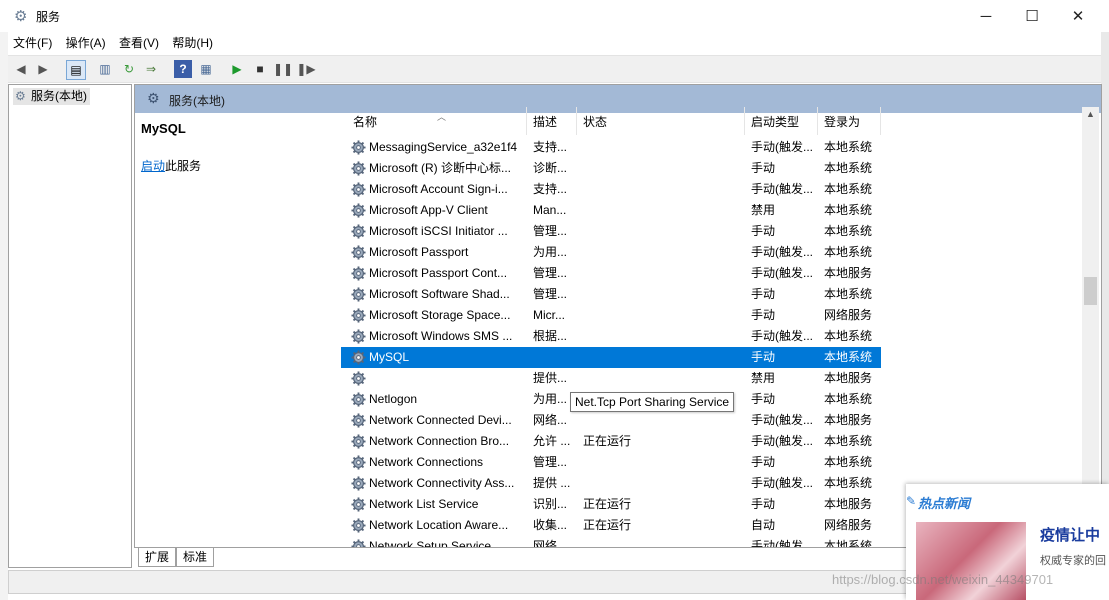 The width and height of the screenshot is (1109, 600). What do you see at coordinates (611, 252) in the screenshot?
I see `table-row: Microsoft Passport 为用... 手动(触发... 本地系统` at bounding box center [611, 252].